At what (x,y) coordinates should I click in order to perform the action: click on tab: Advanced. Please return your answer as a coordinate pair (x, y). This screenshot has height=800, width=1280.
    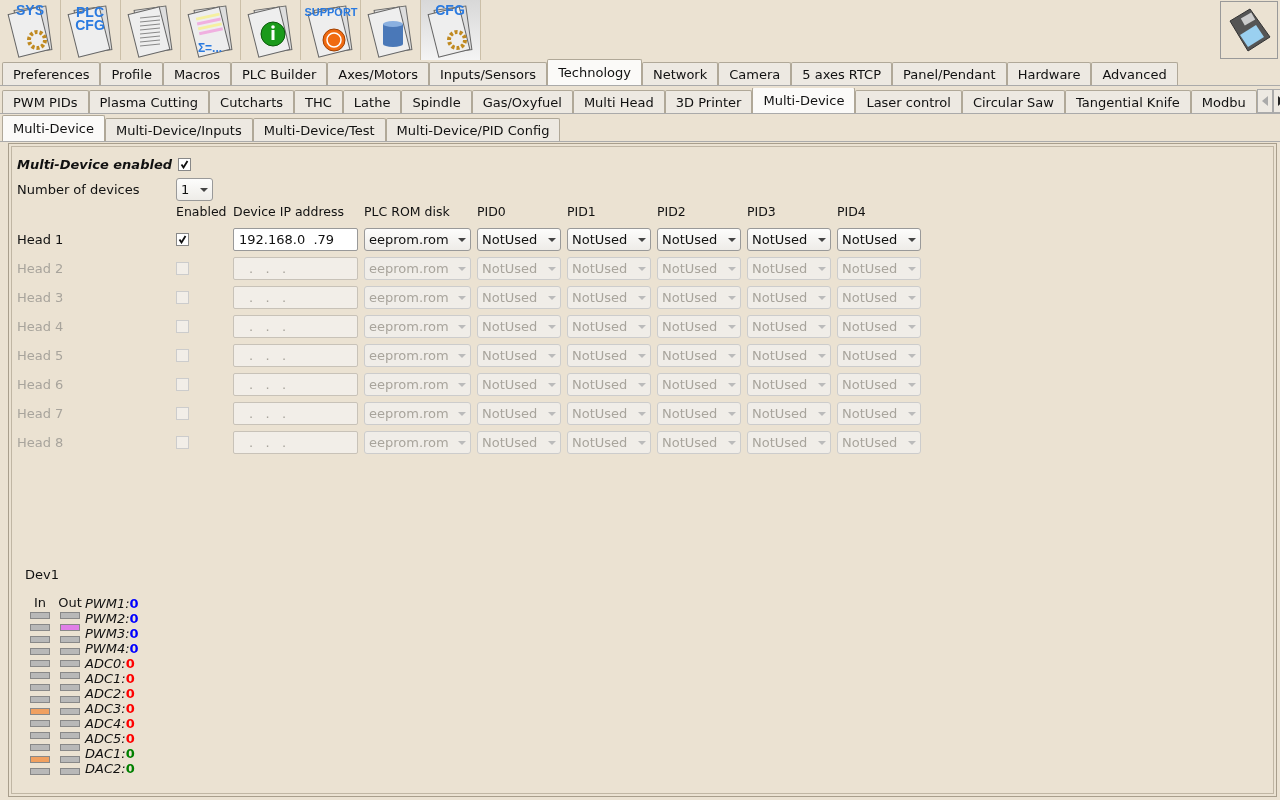
    Looking at the image, I should click on (1134, 73).